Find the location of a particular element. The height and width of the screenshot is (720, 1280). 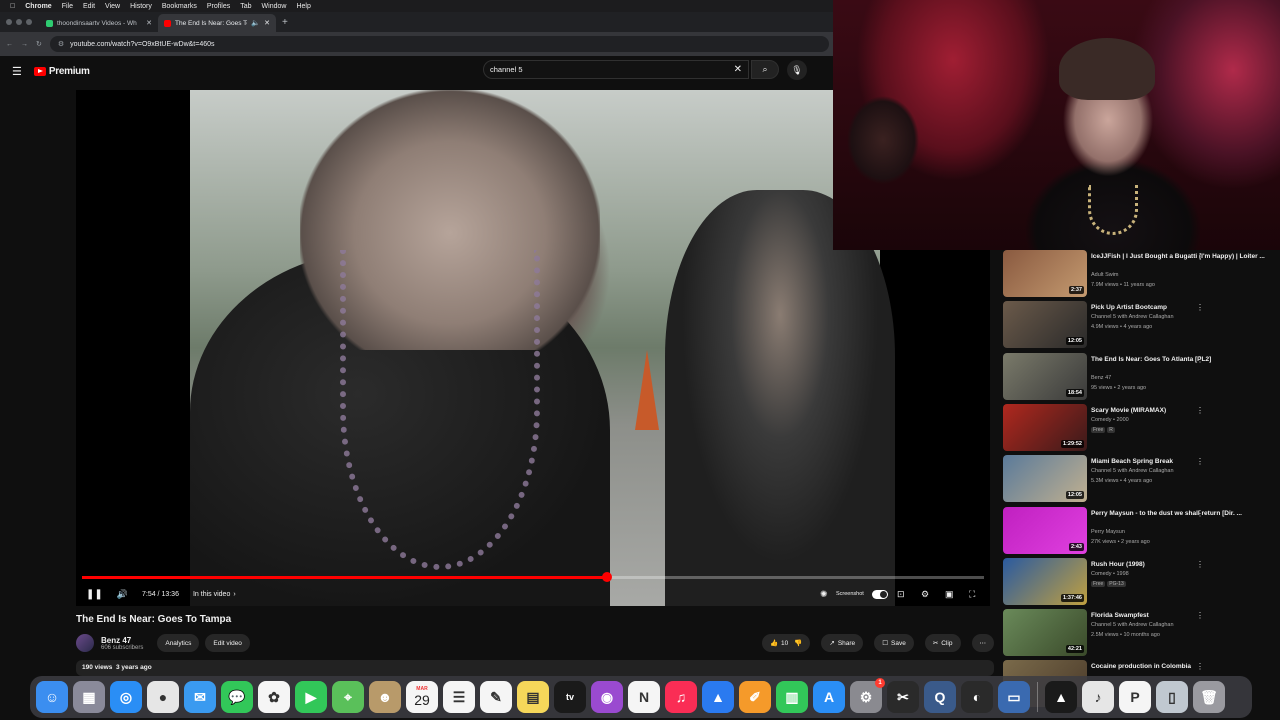

recommendation-title: Rush Hour (1998) is located at coordinates (1182, 564).